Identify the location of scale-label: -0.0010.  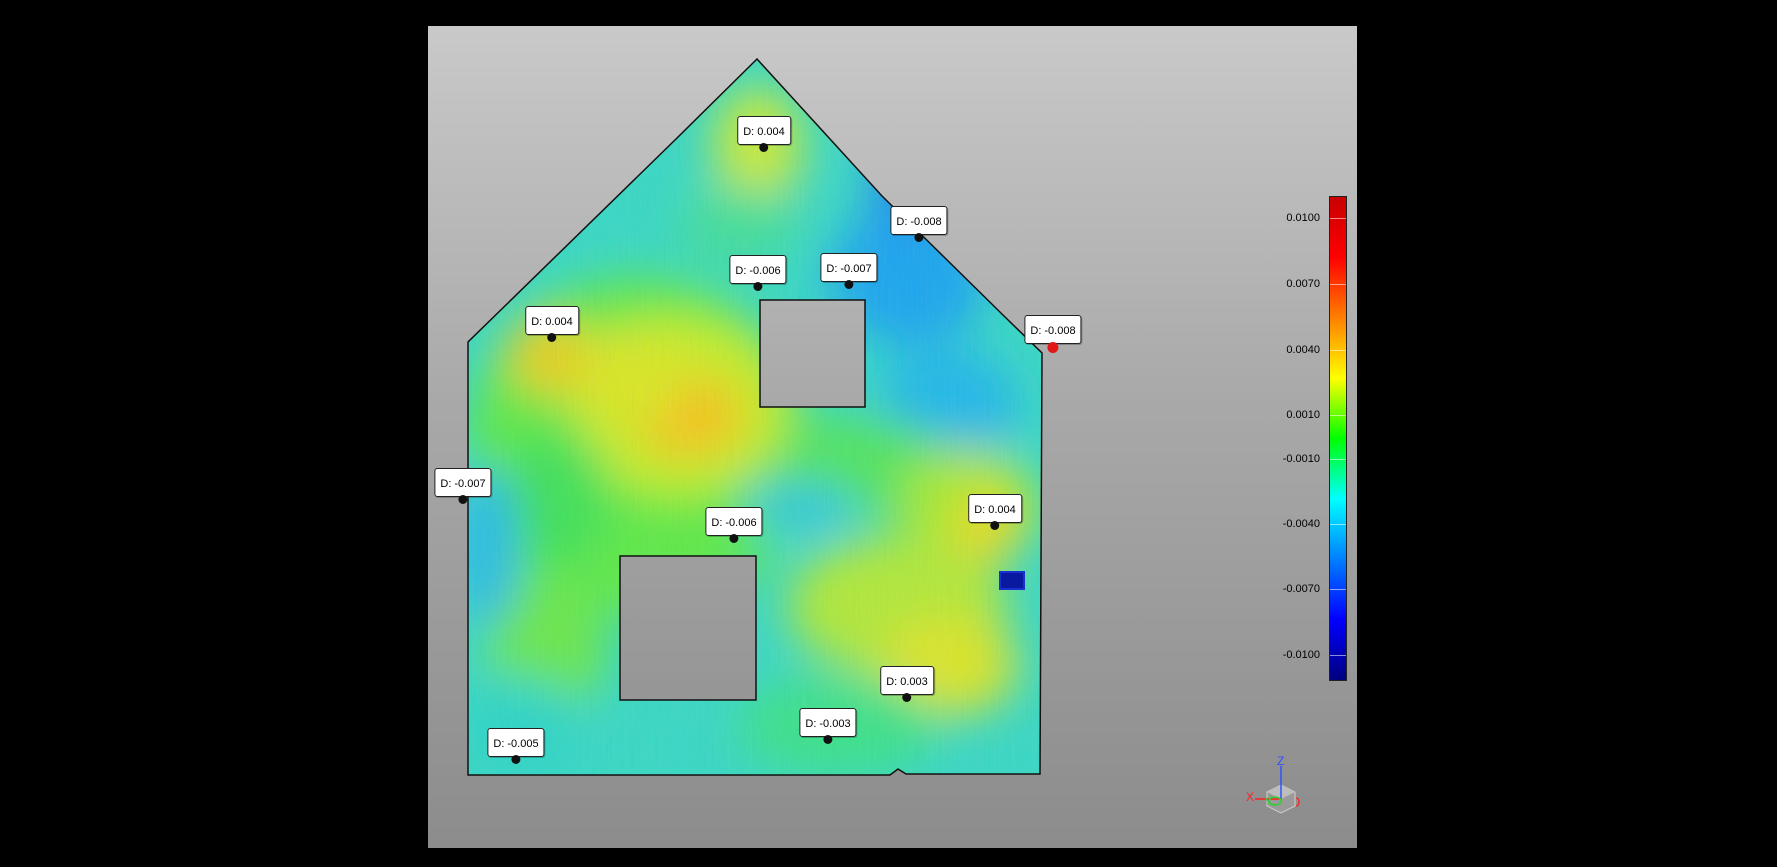
(1301, 459).